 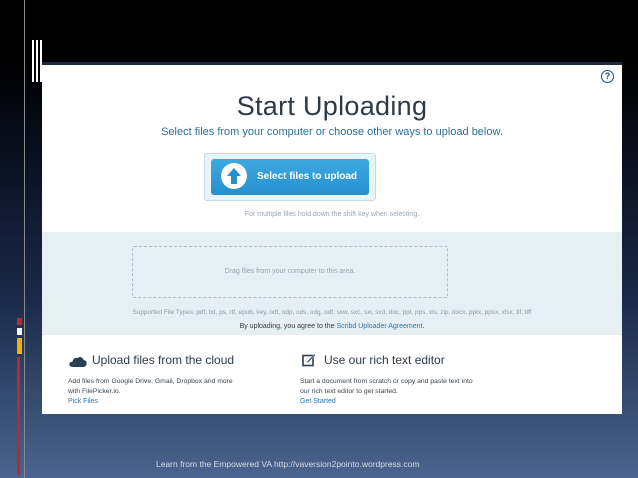 I want to click on editor-section-title: Use our rich text editor, so click(x=384, y=360).